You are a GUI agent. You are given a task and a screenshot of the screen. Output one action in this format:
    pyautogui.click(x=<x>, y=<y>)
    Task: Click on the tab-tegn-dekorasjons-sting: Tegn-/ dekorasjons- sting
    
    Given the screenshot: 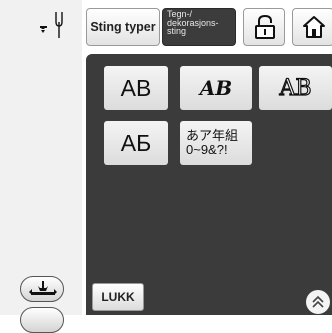 What is the action you would take?
    pyautogui.click(x=199, y=27)
    